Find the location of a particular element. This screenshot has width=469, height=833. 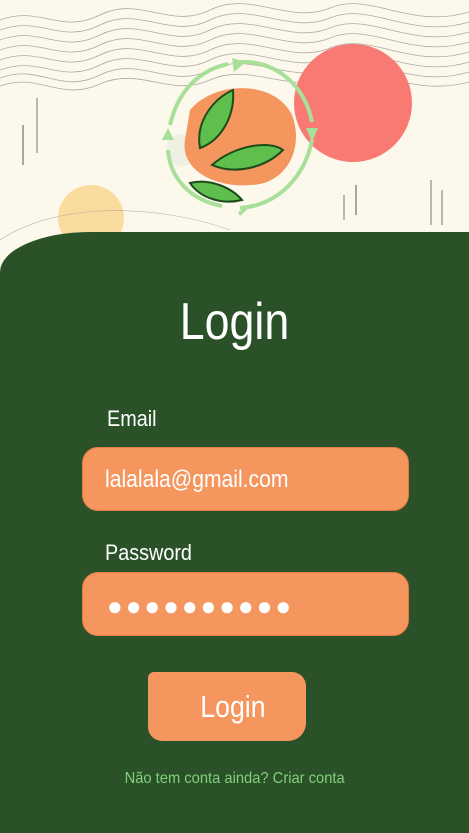

recycle-leaf-fruit-icon is located at coordinates (240, 137).